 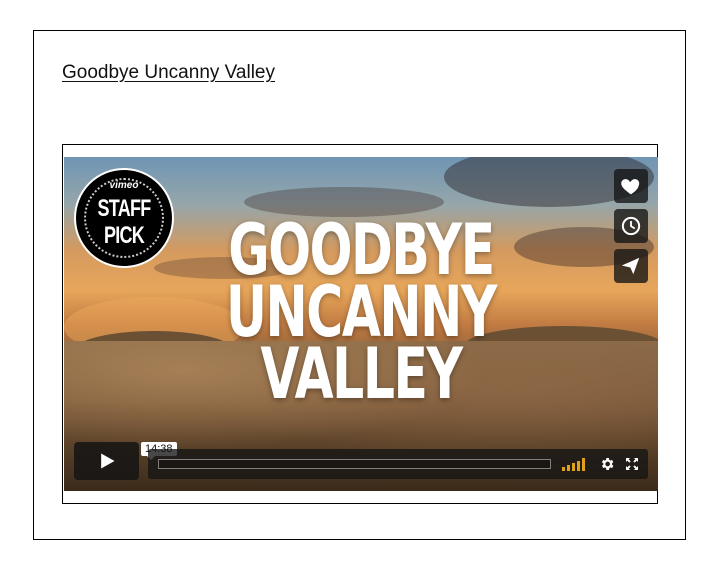 I want to click on clock-icon, so click(x=631, y=226).